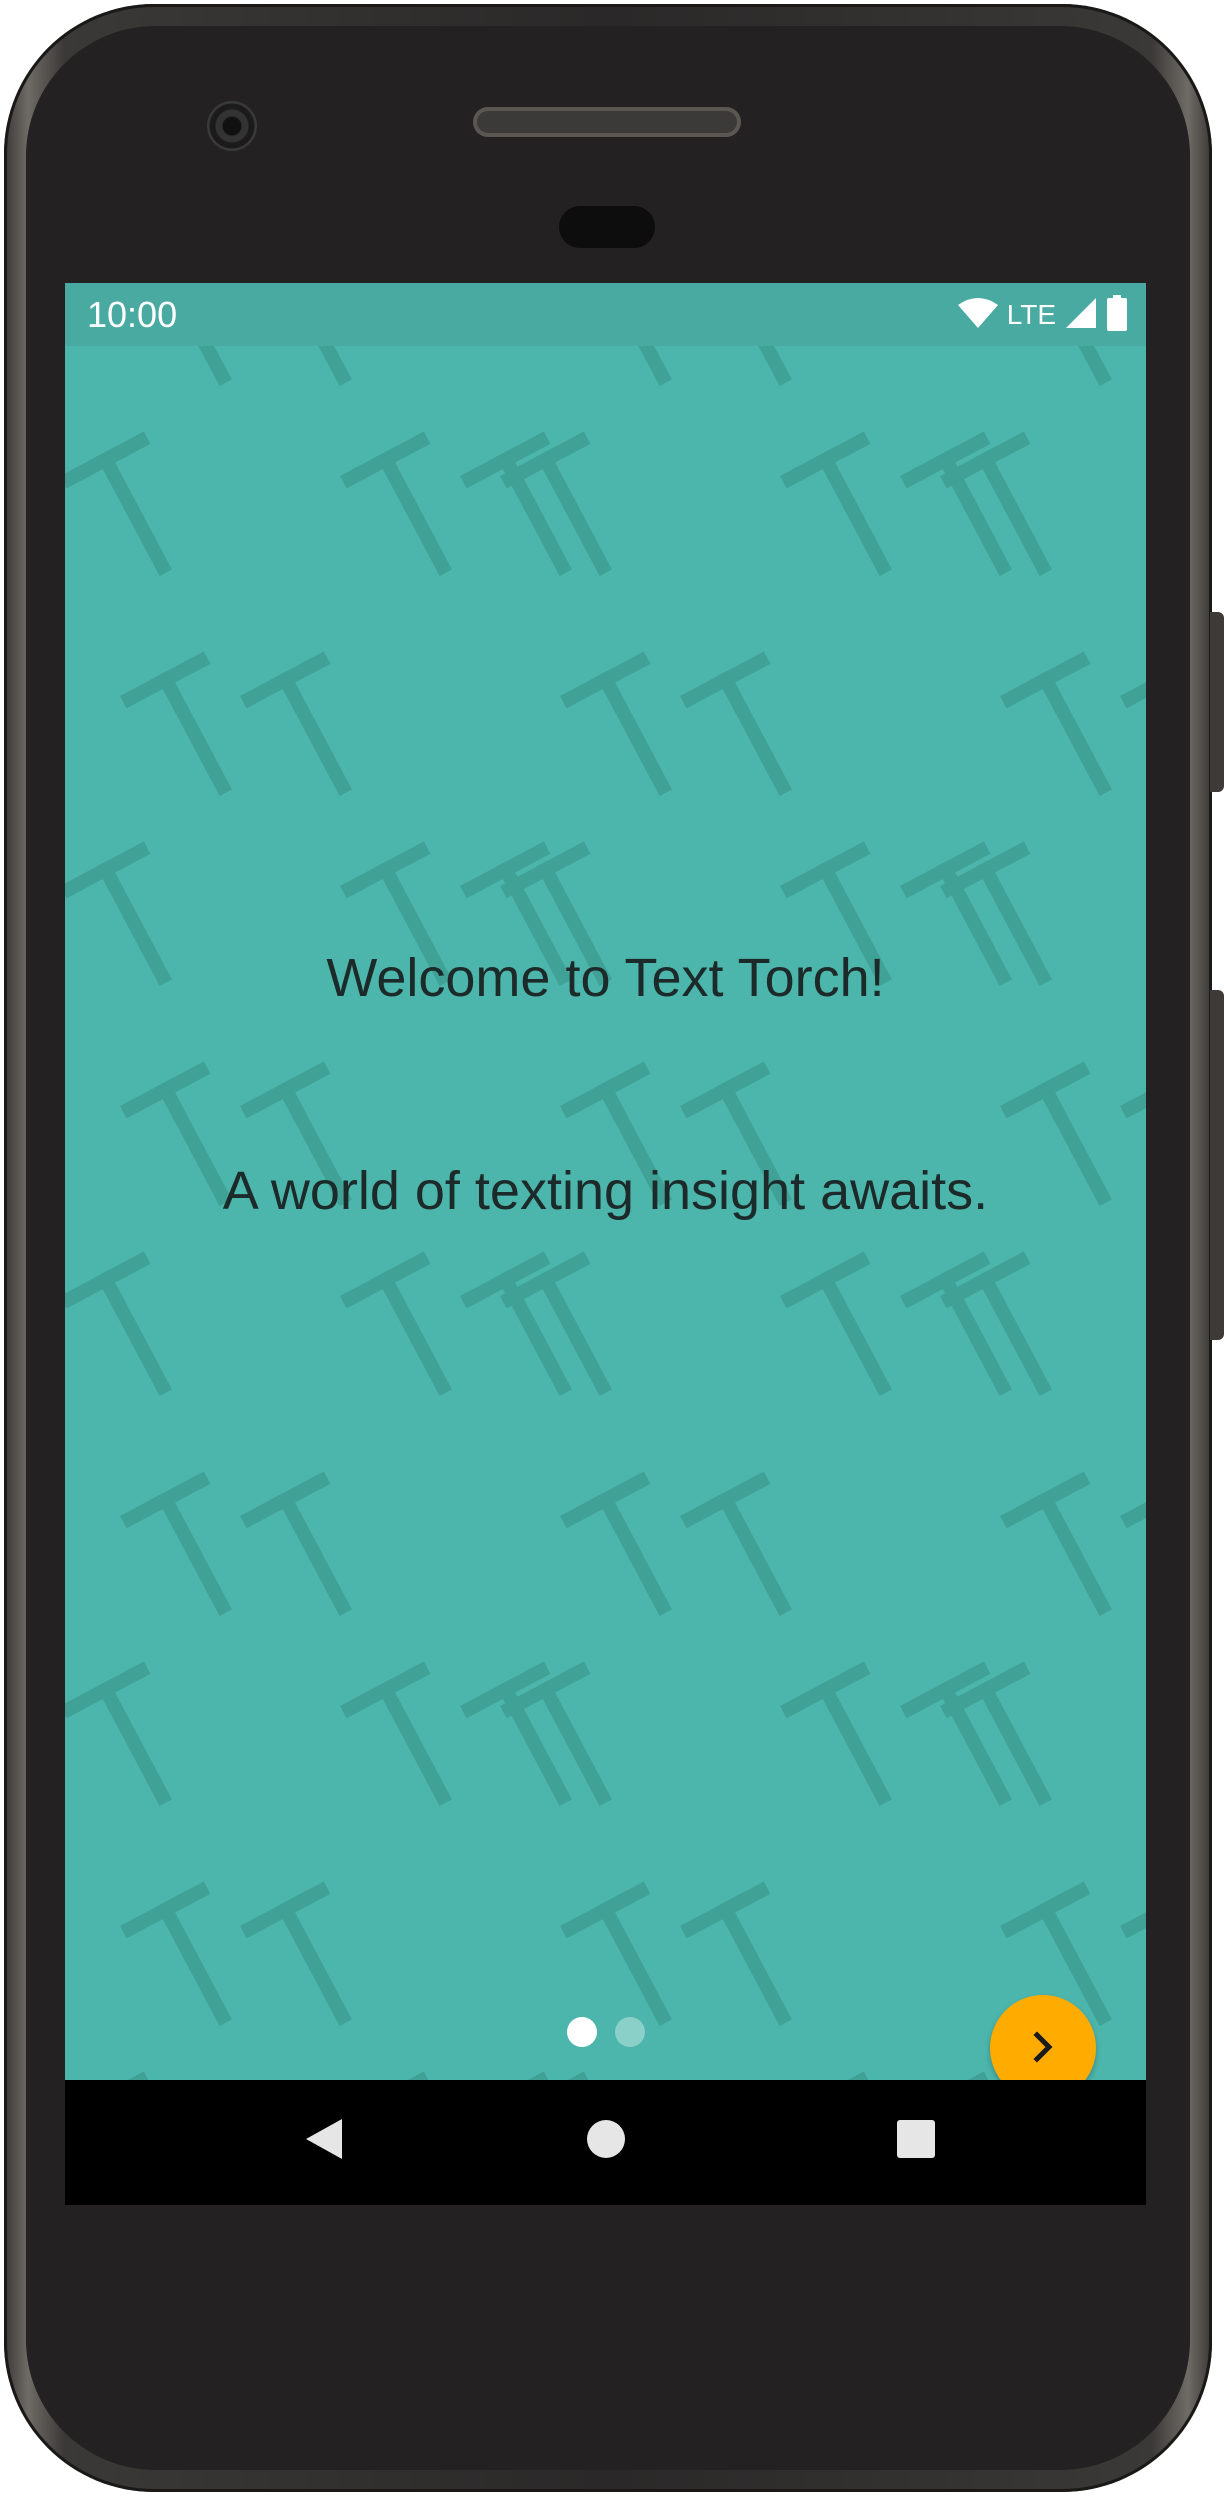 Image resolution: width=1224 pixels, height=2498 pixels. Describe the element at coordinates (605, 314) in the screenshot. I see `status-bar: 10:00 LTE` at that location.